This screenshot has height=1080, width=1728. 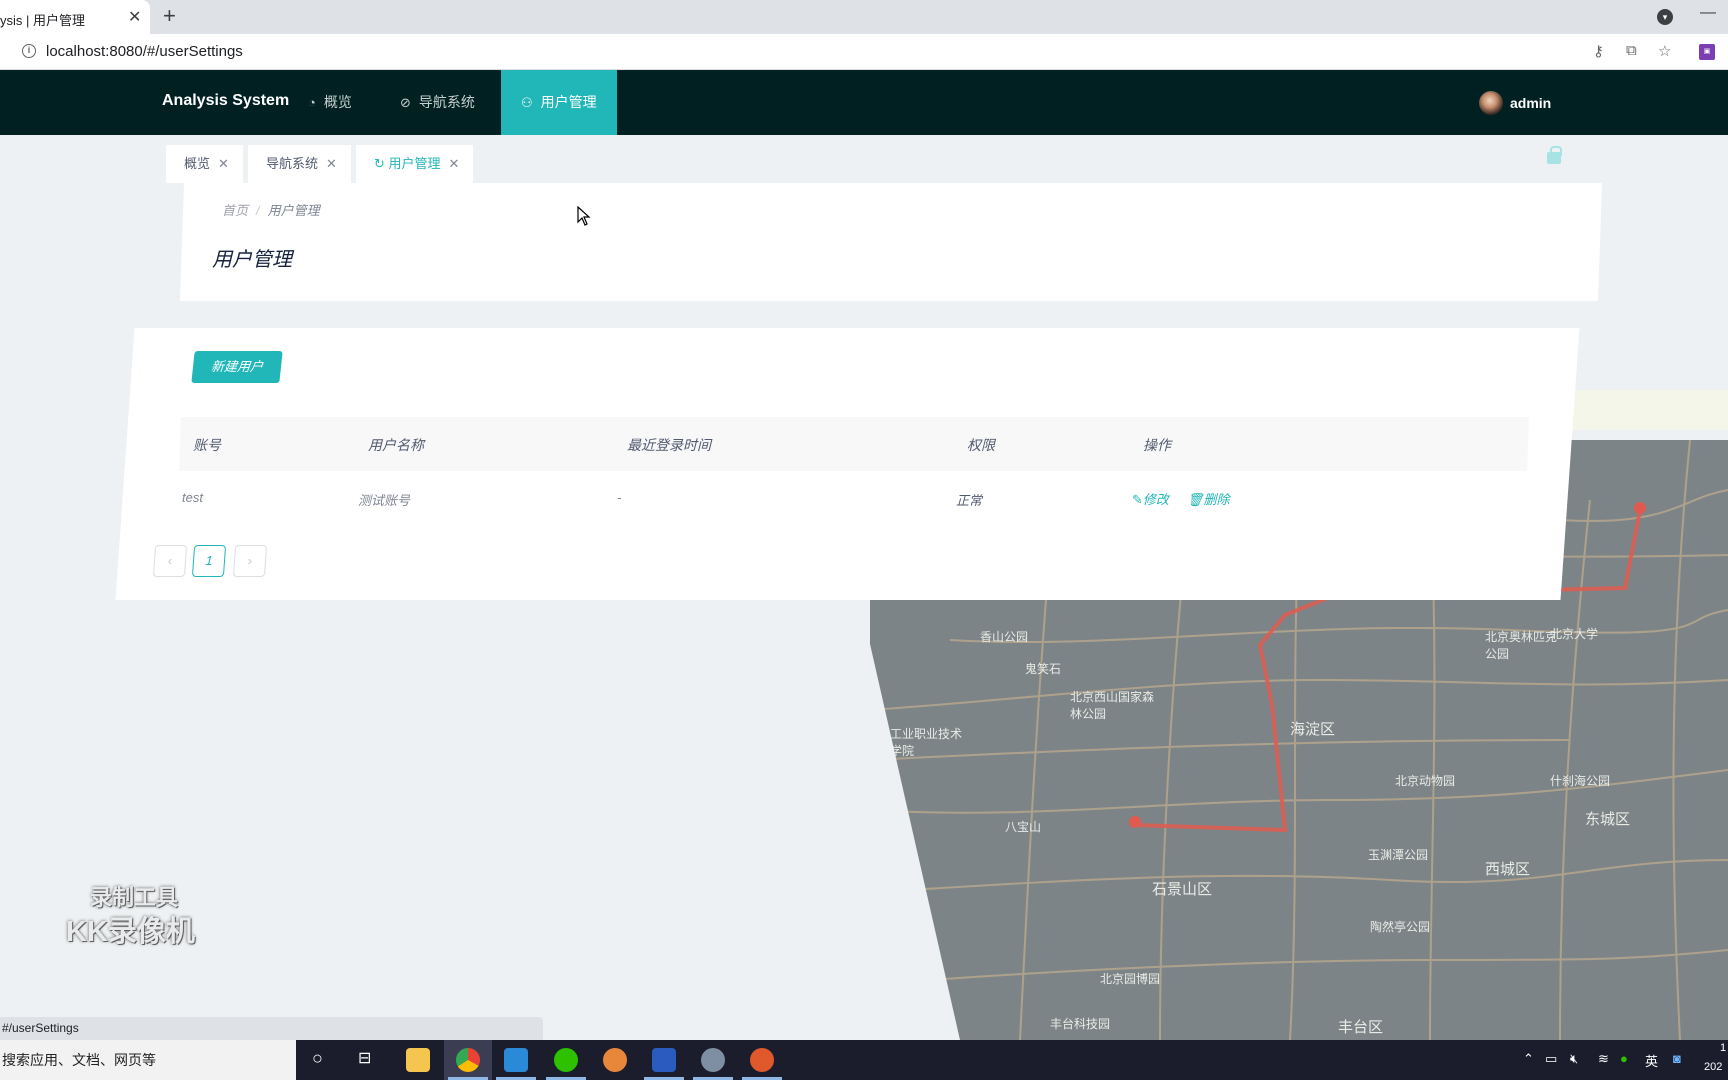 What do you see at coordinates (969, 500) in the screenshot?
I see `cell-permission: 正常` at bounding box center [969, 500].